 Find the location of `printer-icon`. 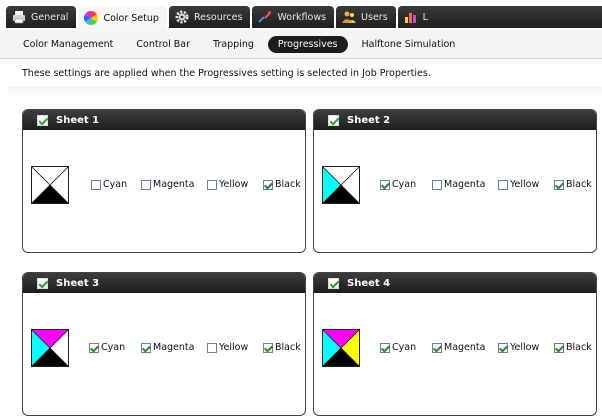

printer-icon is located at coordinates (19, 17).